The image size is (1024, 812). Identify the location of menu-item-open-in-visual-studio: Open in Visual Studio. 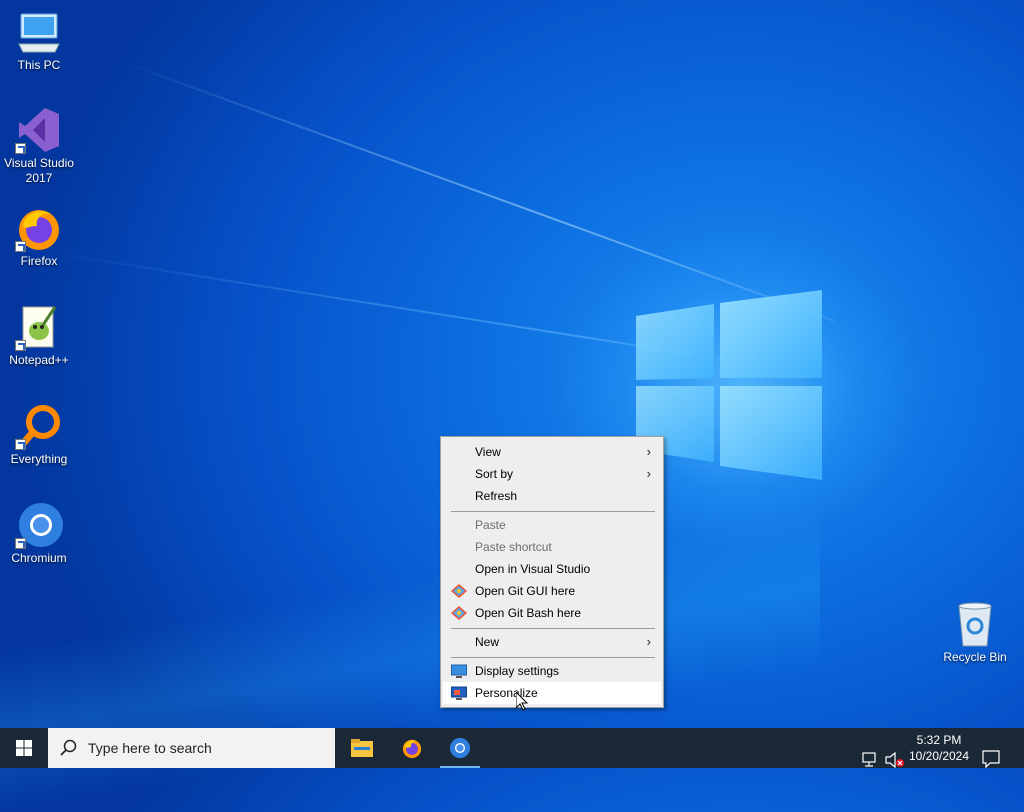
(552, 569).